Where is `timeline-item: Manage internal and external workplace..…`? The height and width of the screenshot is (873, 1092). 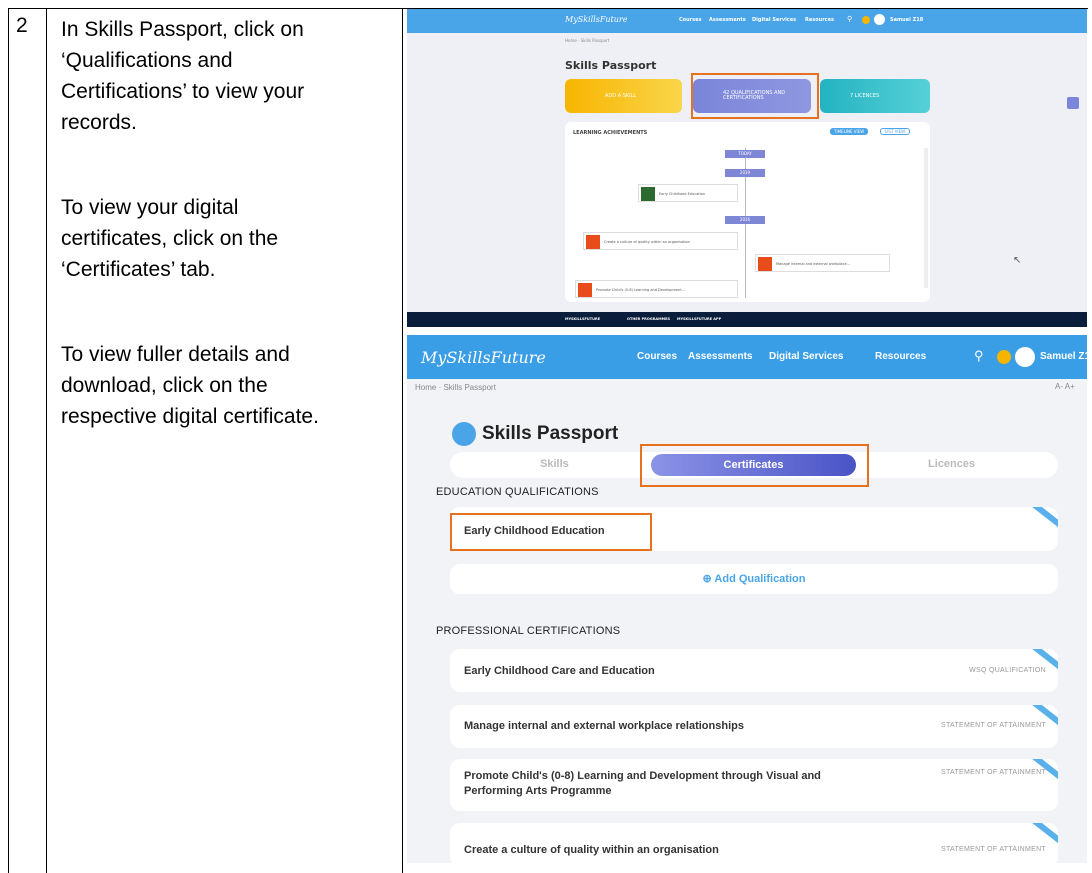 timeline-item: Manage internal and external workplace..… is located at coordinates (822, 263).